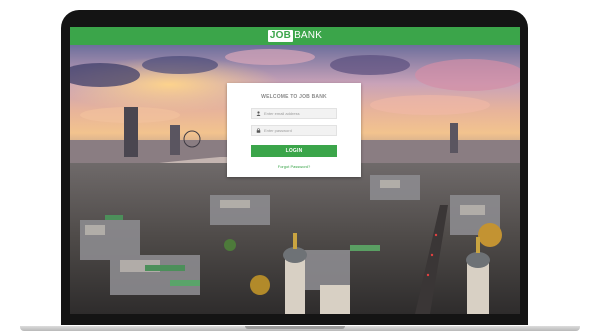 The height and width of the screenshot is (331, 590). Describe the element at coordinates (300, 130) in the screenshot. I see `password-input` at that location.